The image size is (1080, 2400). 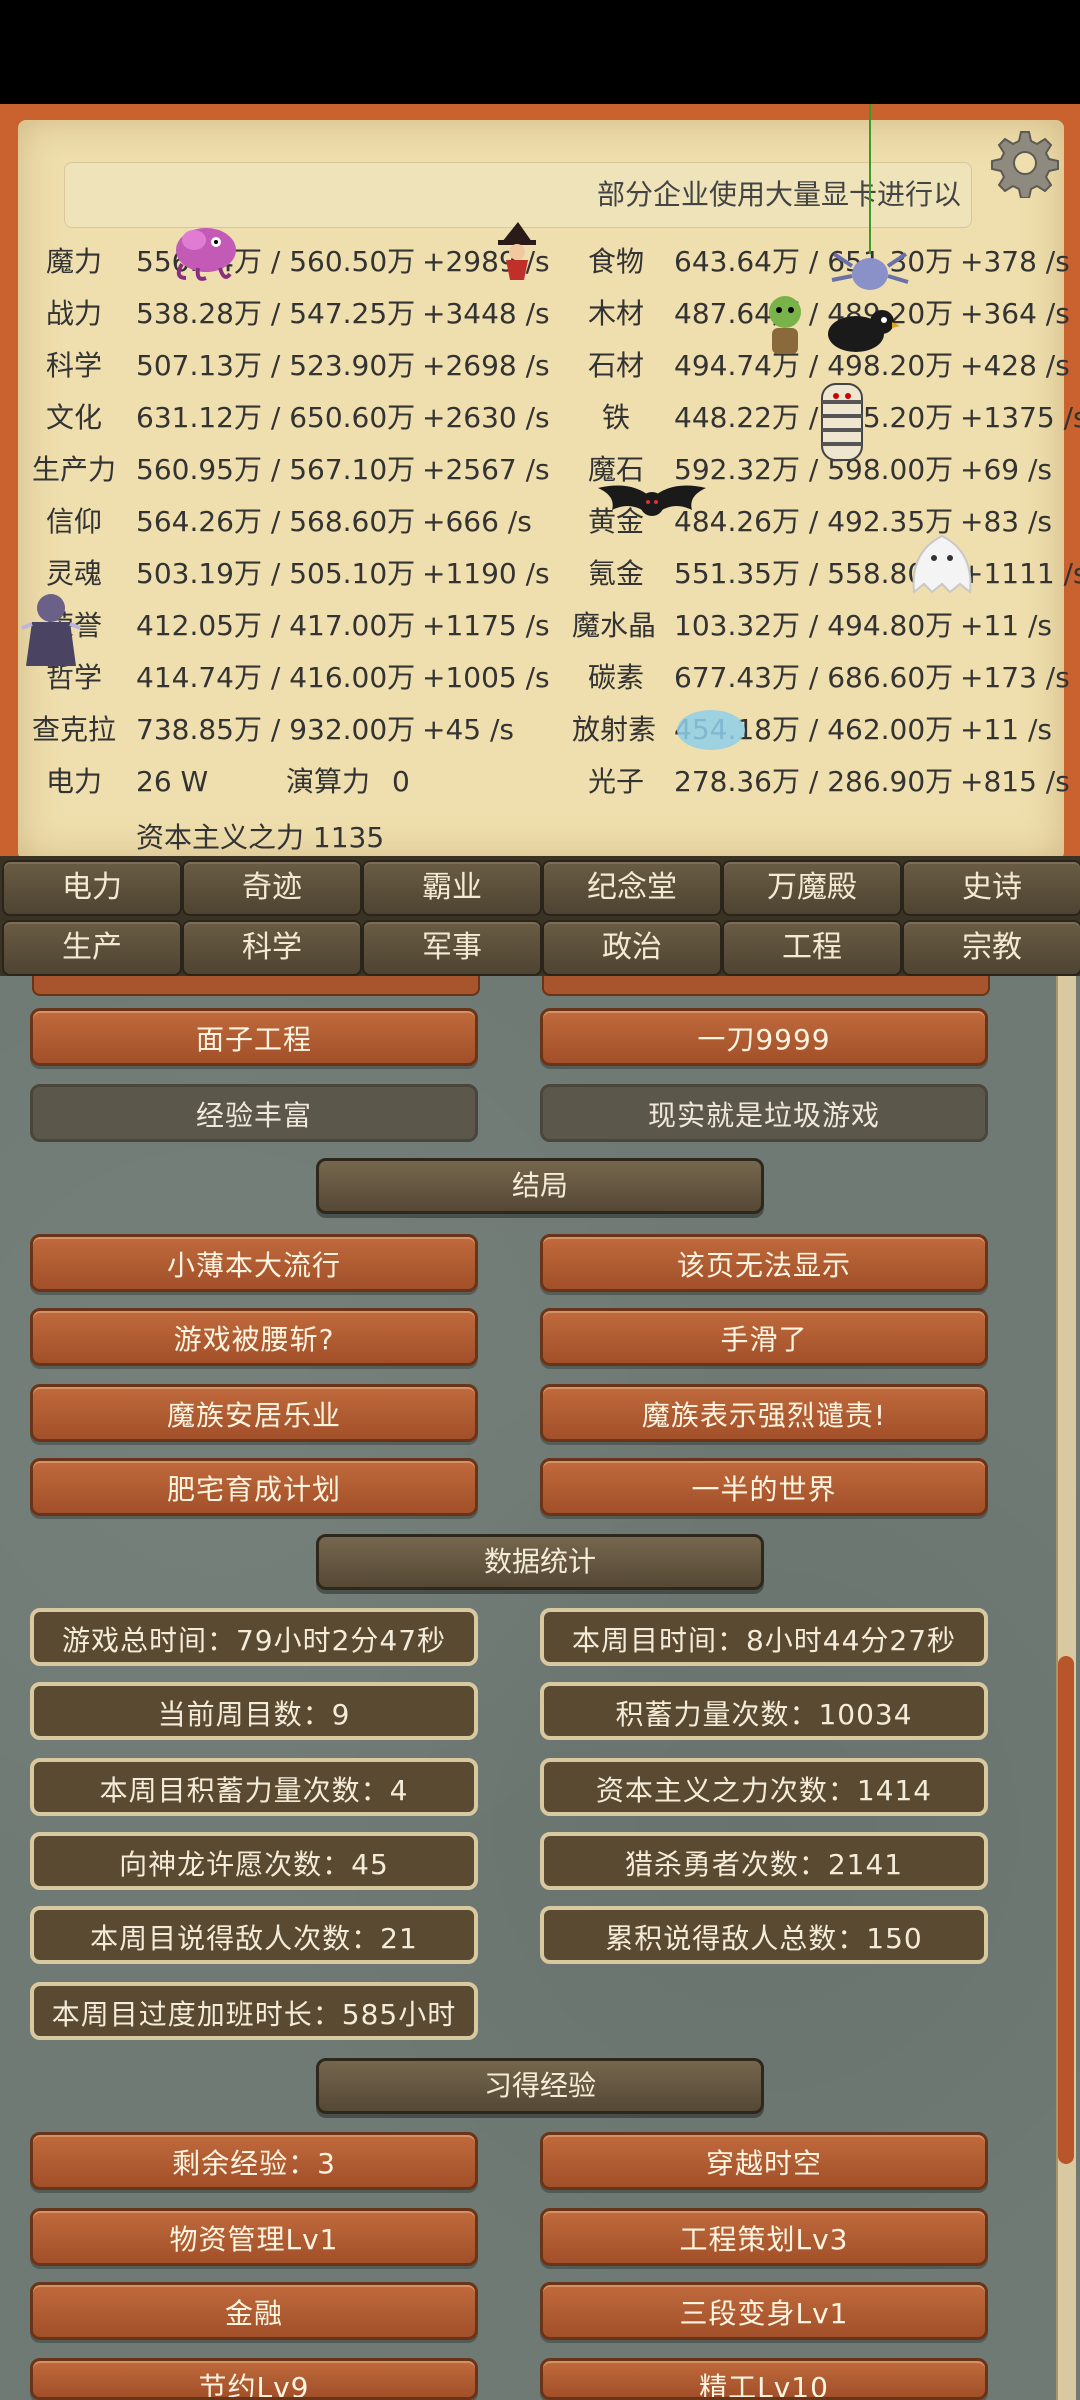 What do you see at coordinates (254, 1113) in the screenshot?
I see `achievement-locked-button: 经验丰富` at bounding box center [254, 1113].